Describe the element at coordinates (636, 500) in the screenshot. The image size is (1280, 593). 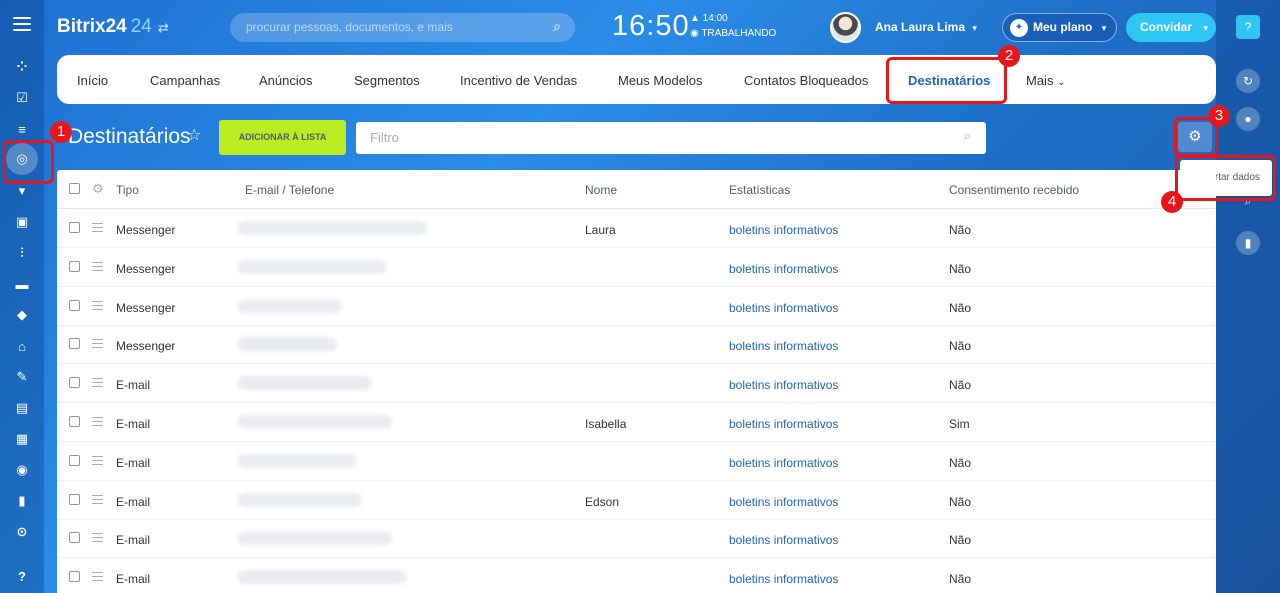
I see `table-row: E-mail Edson boletins informativos Não` at that location.